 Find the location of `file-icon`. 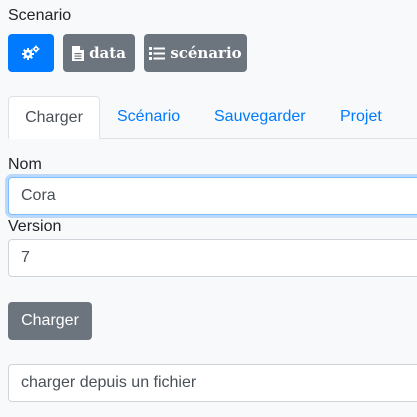

file-icon is located at coordinates (78, 53).